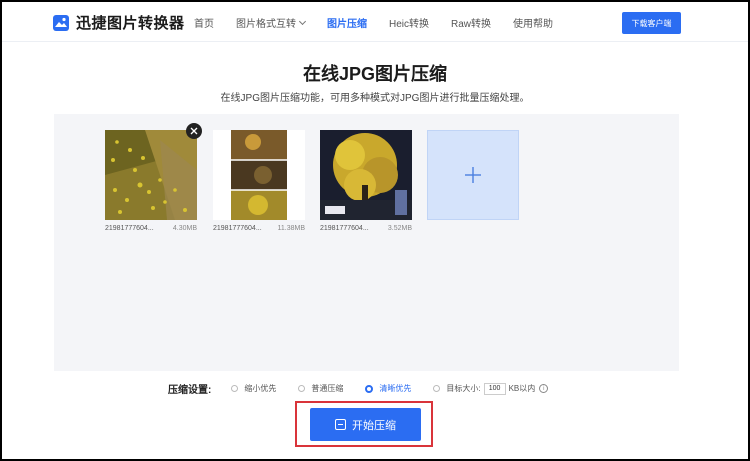  What do you see at coordinates (544, 388) in the screenshot?
I see `info-icon: i` at bounding box center [544, 388].